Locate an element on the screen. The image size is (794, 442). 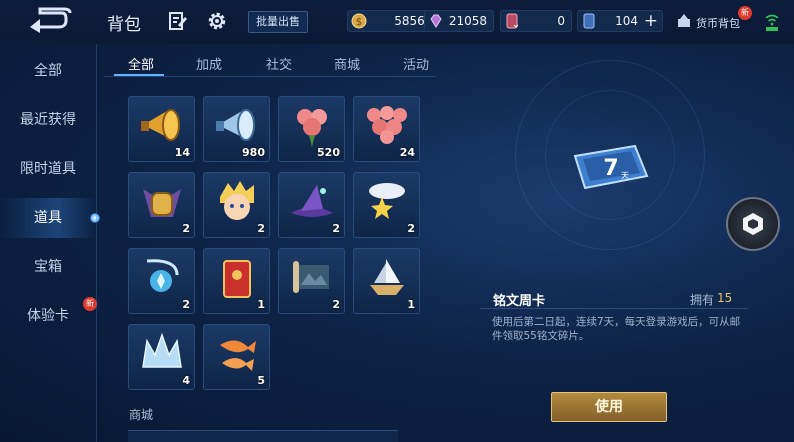
ticket-value: 0 is located at coordinates (561, 21).